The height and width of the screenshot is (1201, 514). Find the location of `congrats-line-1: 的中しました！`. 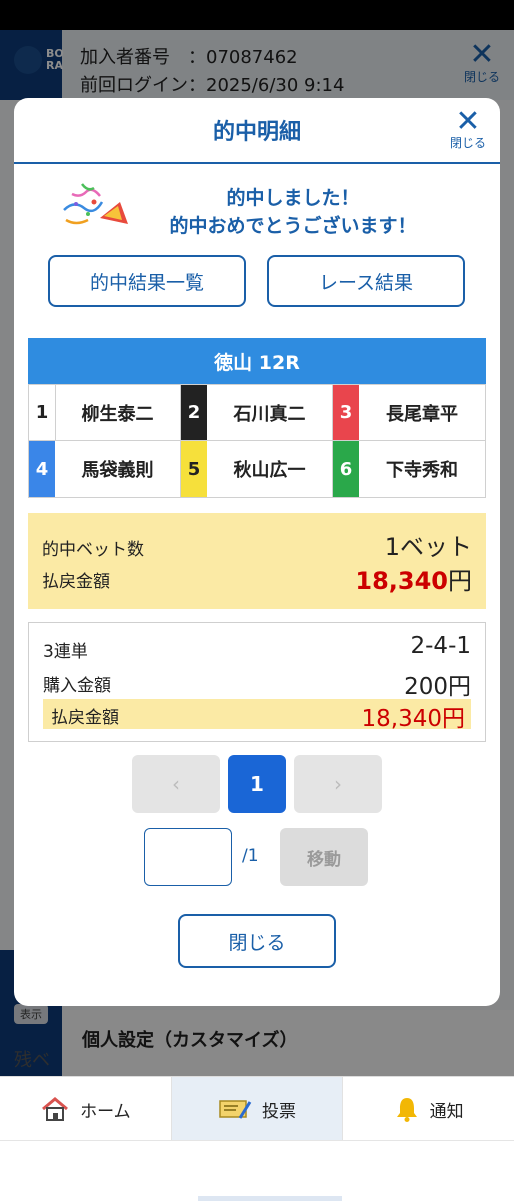

congrats-line-1: 的中しました！ is located at coordinates (293, 198).